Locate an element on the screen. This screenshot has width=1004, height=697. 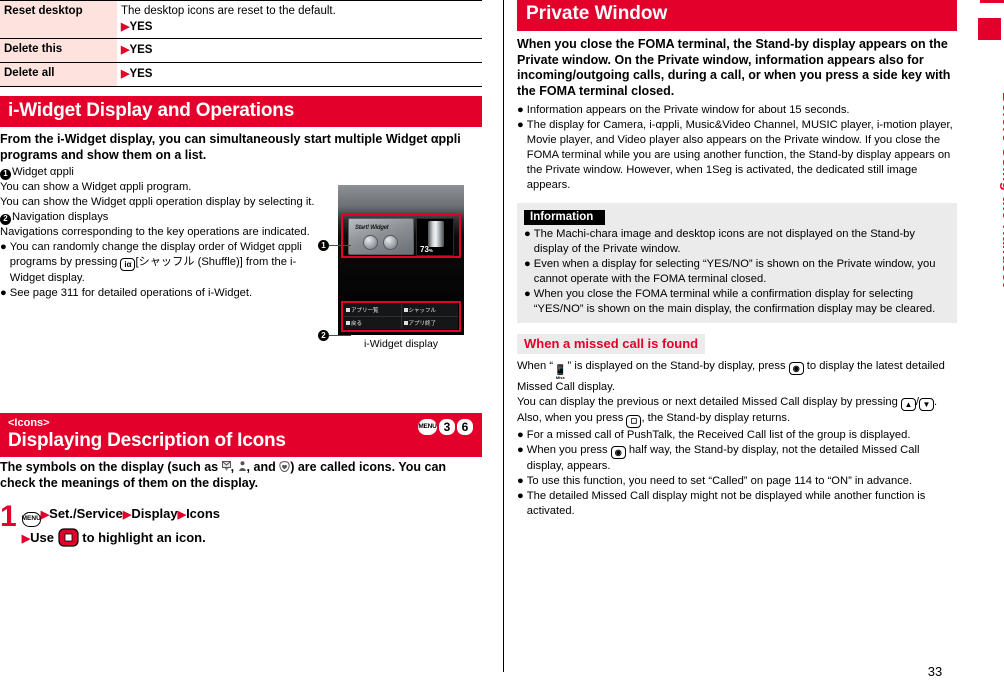
missed-call-icon-label: Miss is located at coordinates (560, 377).